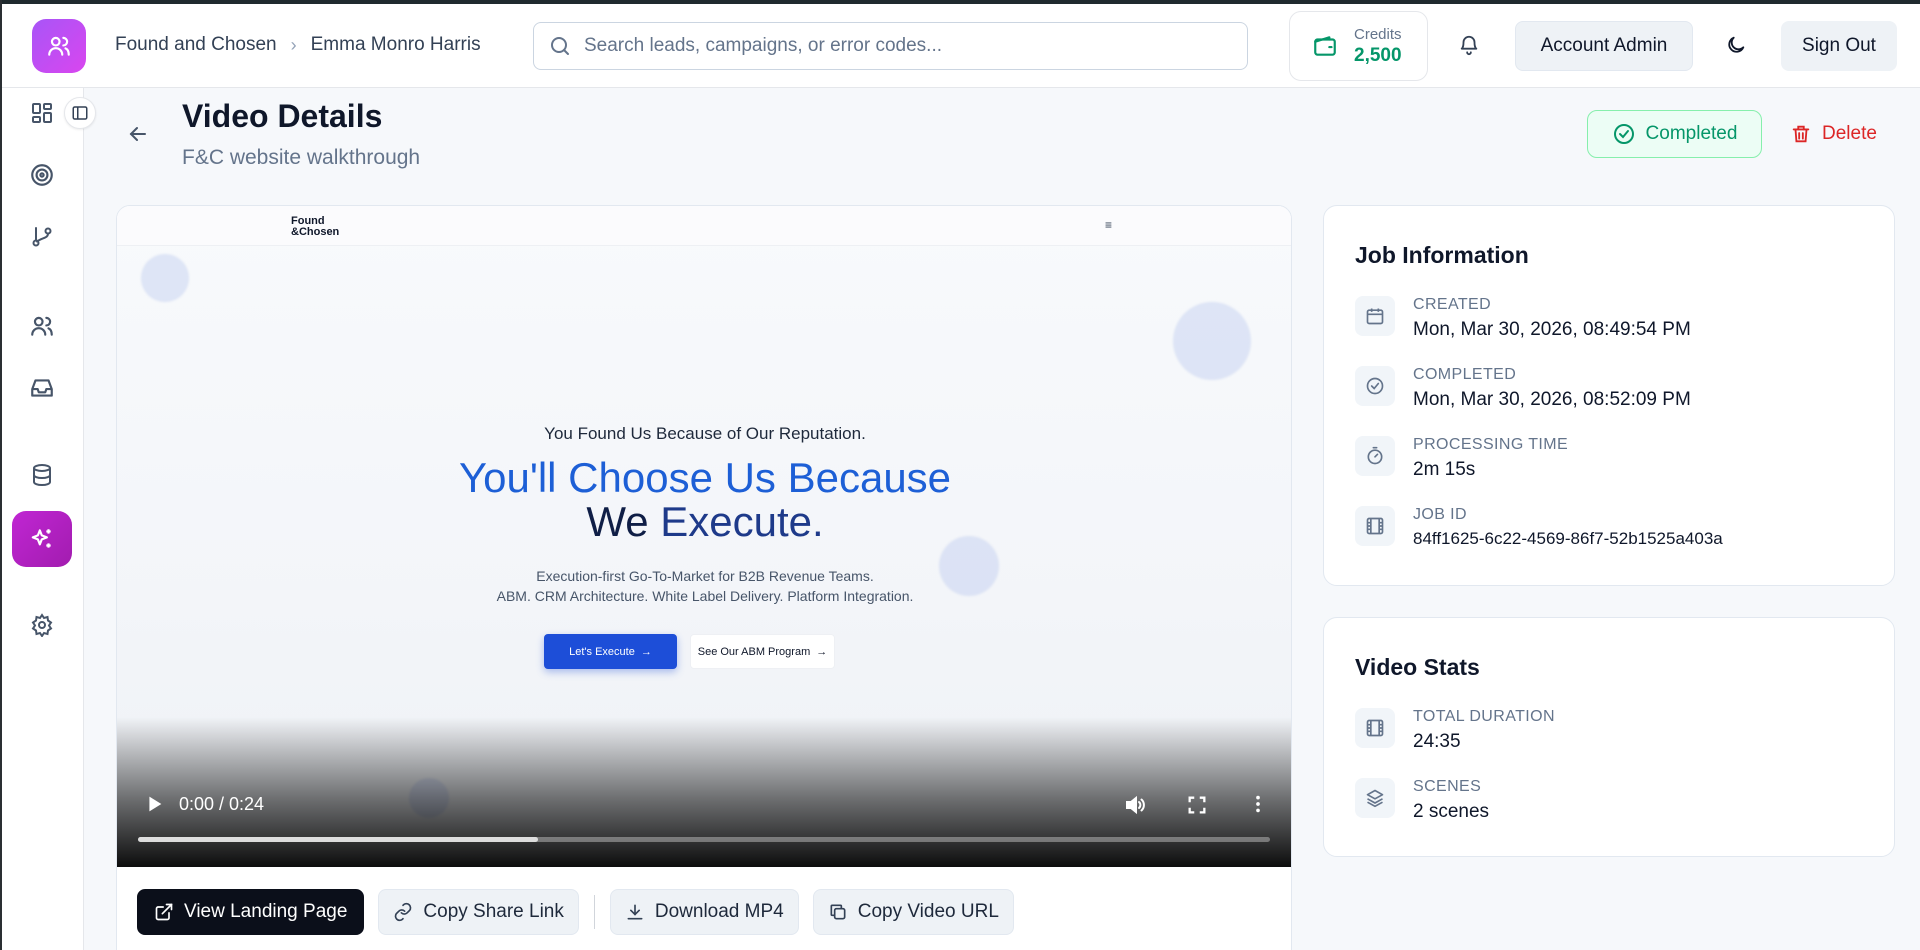 This screenshot has height=950, width=1920. What do you see at coordinates (1422, 800) in the screenshot?
I see `scenes-row: SCENES 2 scenes` at bounding box center [1422, 800].